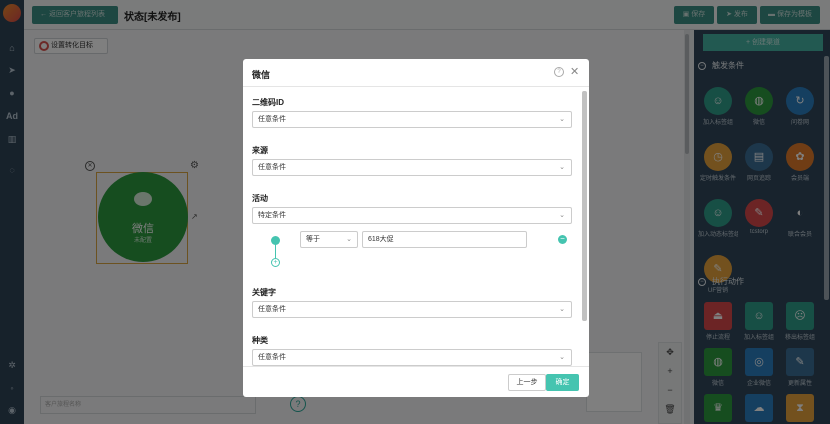 Image resolution: width=830 pixels, height=424 pixels. Describe the element at coordinates (574, 71) in the screenshot. I see `close-icon: ✕` at that location.